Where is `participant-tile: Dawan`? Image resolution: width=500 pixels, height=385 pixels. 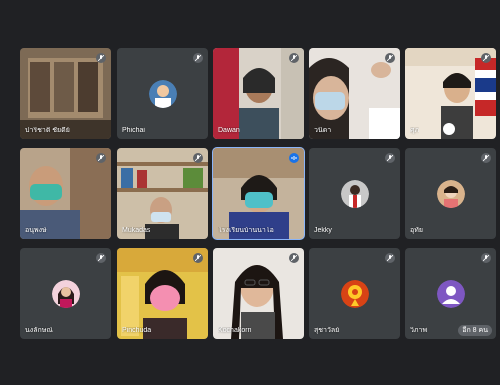 participant-tile: Dawan is located at coordinates (258, 93).